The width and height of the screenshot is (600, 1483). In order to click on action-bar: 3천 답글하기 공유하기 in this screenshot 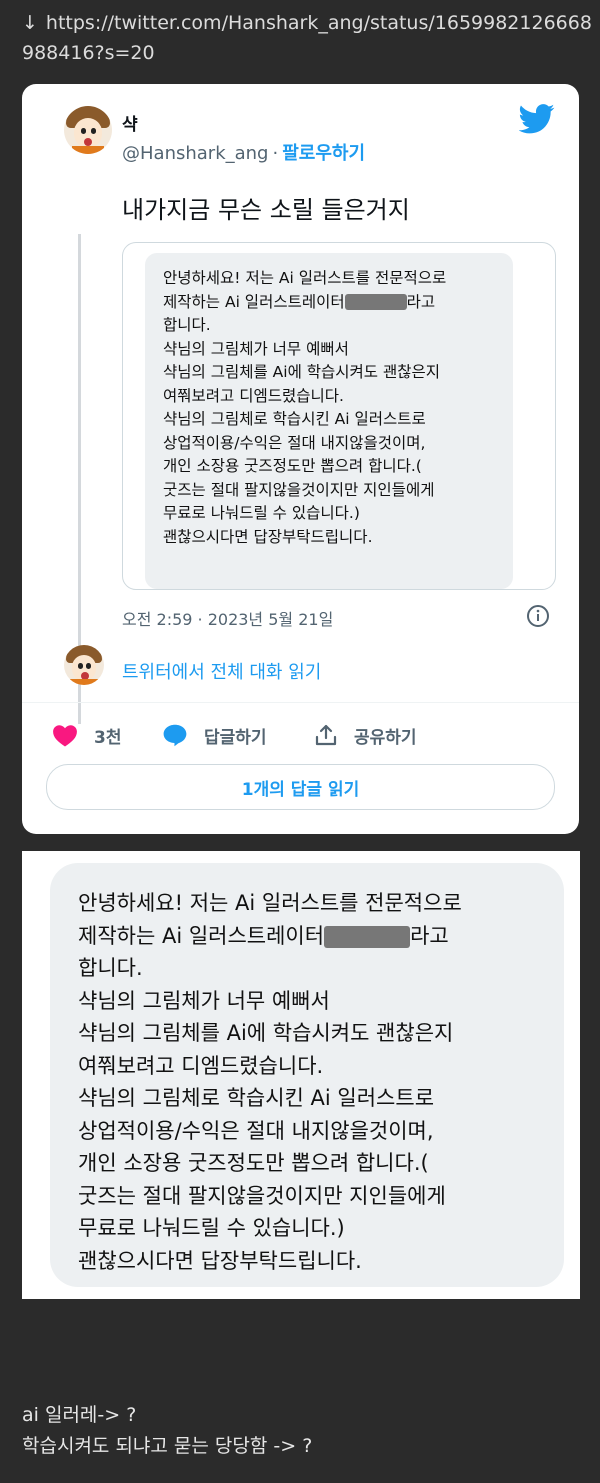, I will do `click(302, 735)`.